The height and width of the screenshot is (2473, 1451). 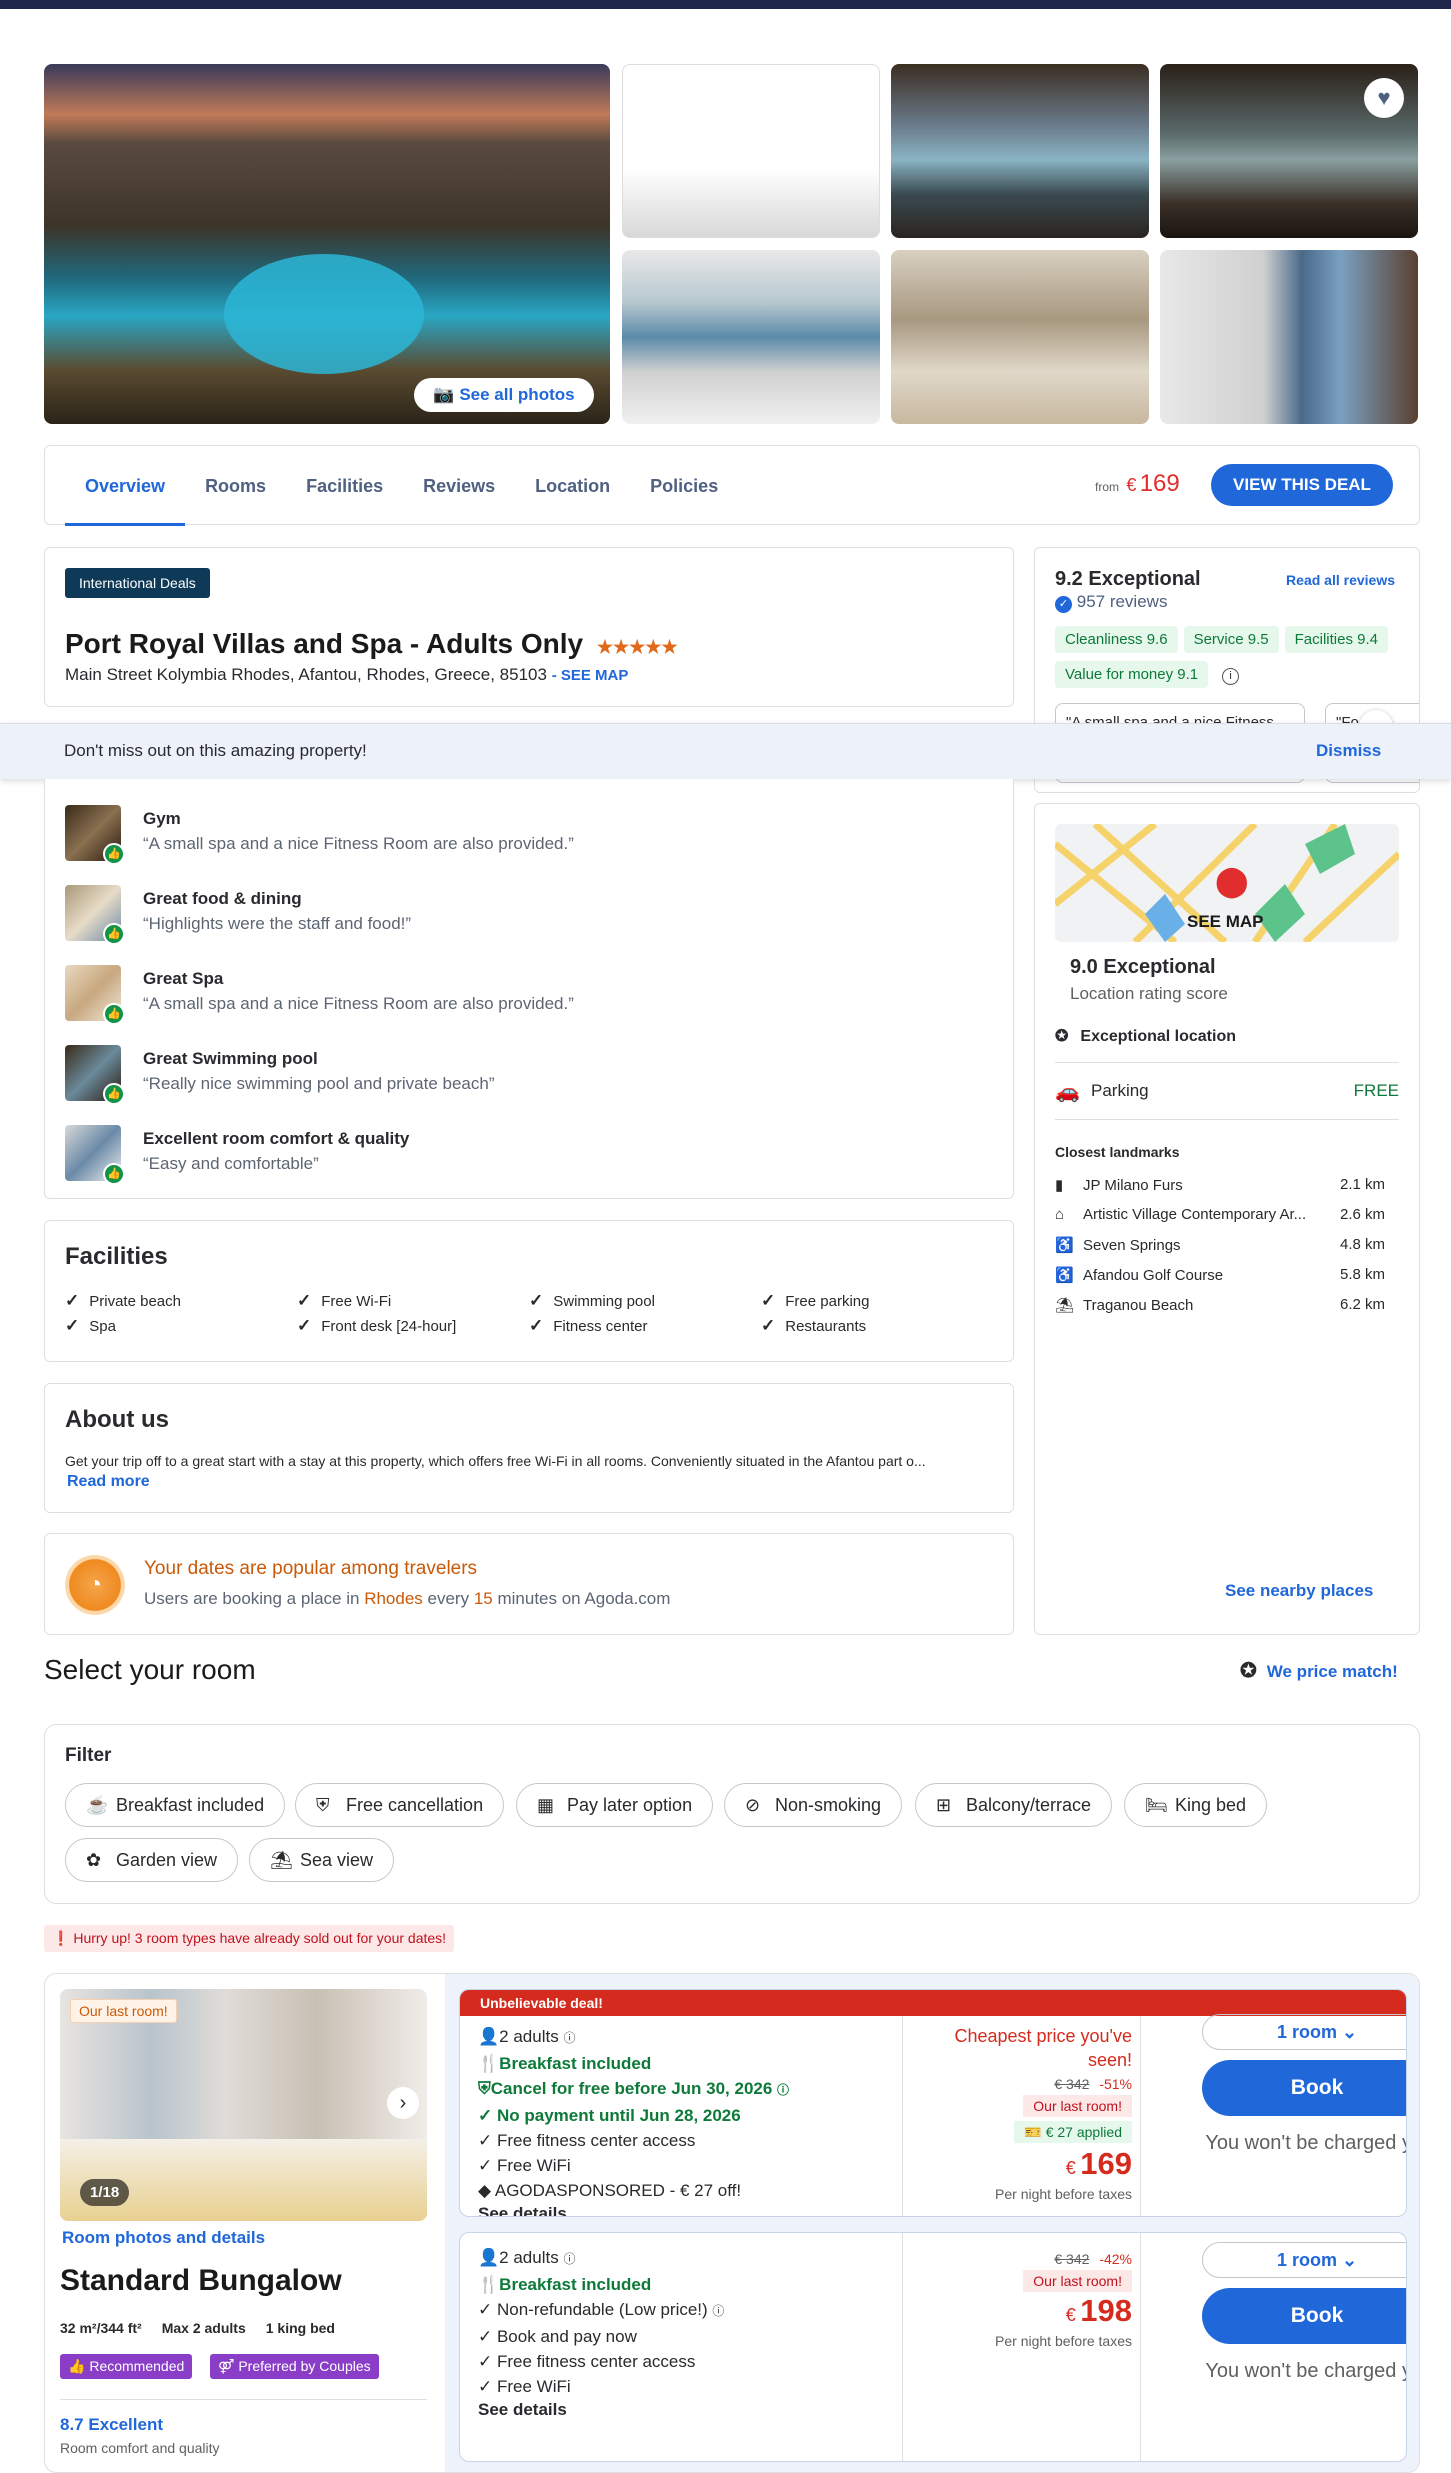 What do you see at coordinates (1299, 1591) in the screenshot?
I see `see-nearby-places-link: See nearby places` at bounding box center [1299, 1591].